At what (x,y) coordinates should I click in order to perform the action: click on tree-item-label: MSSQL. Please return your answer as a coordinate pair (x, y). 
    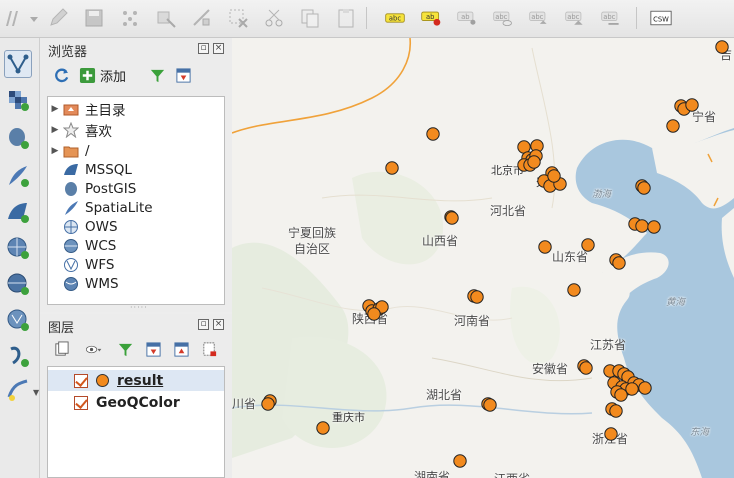
    Looking at the image, I should click on (108, 169).